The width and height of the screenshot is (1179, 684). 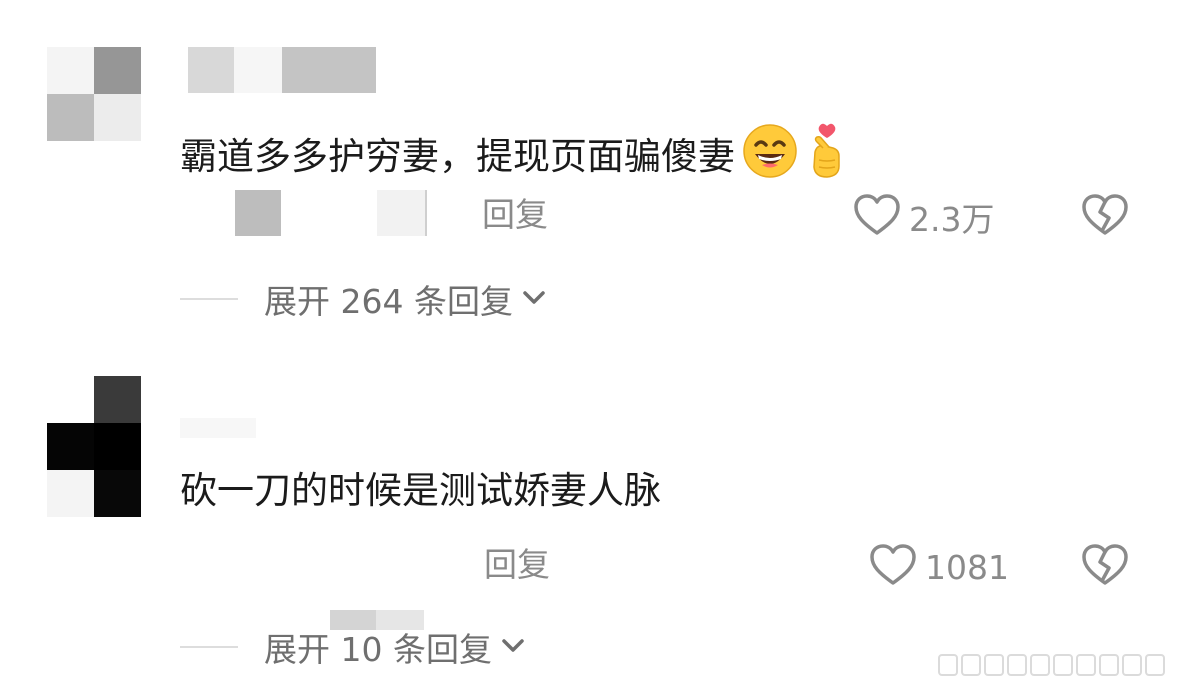 I want to click on like-button: 2.3万, so click(x=923, y=217).